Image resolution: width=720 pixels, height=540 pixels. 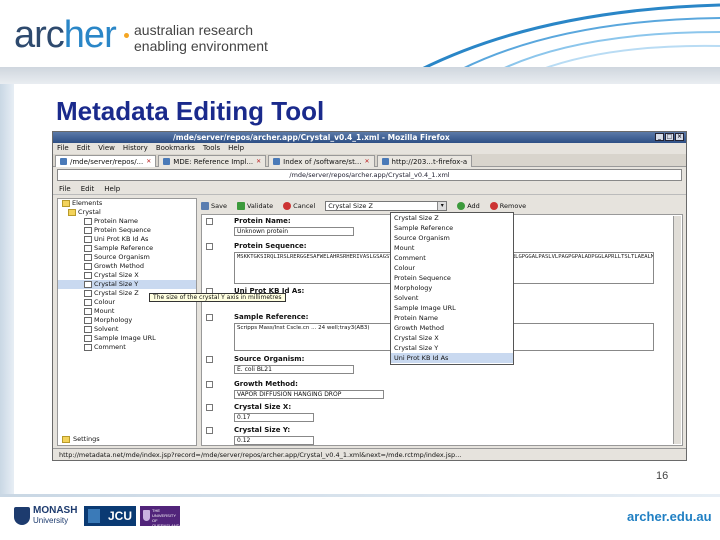 I want to click on cancel-icon, so click(x=287, y=206).